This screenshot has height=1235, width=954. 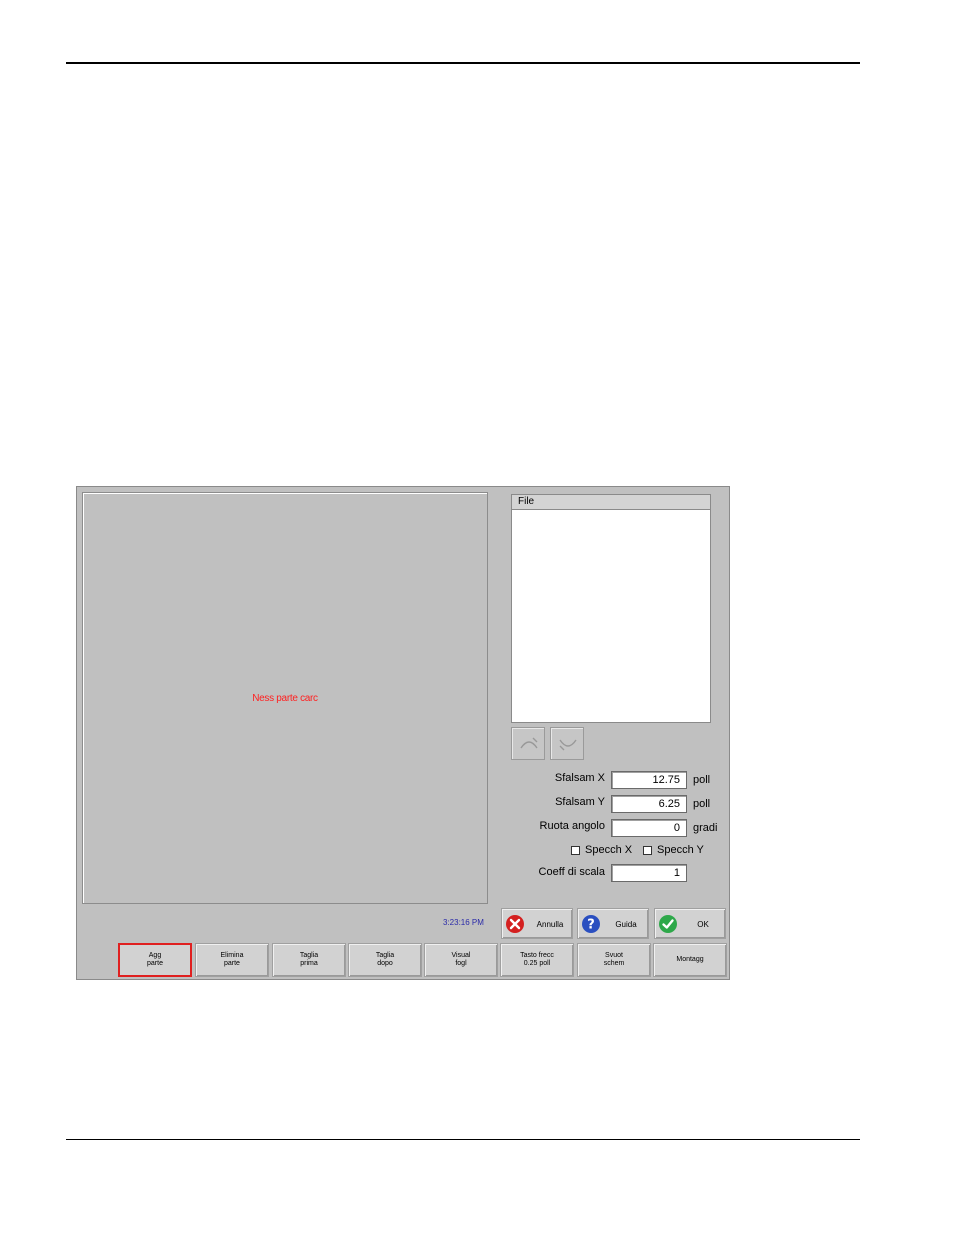 I want to click on rotate-angle-field: 0, so click(x=649, y=828).